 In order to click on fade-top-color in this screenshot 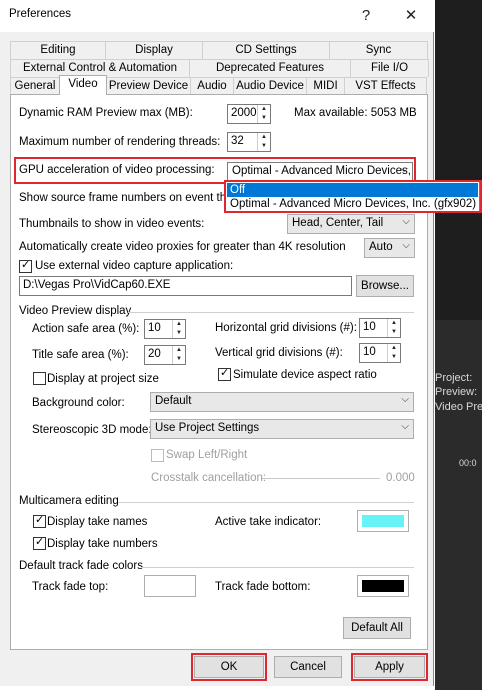, I will do `click(170, 586)`.